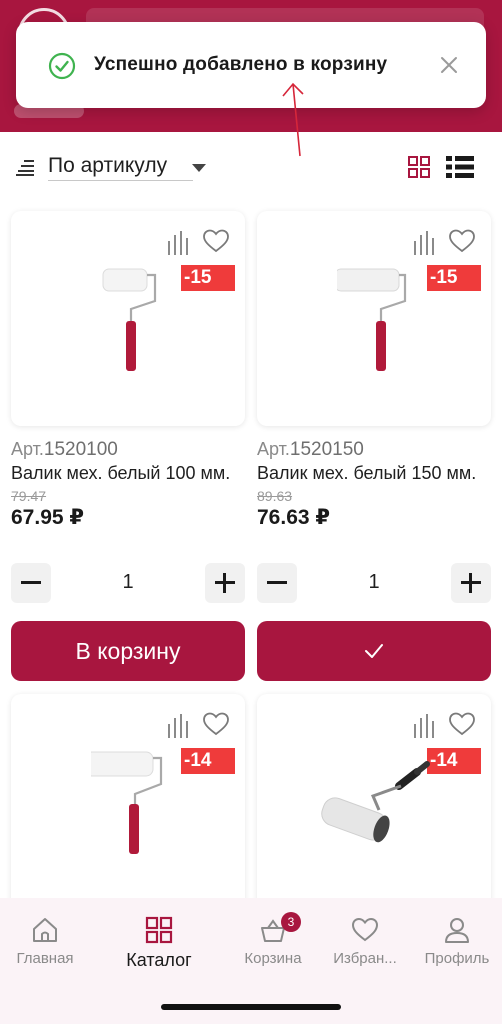  What do you see at coordinates (419, 167) in the screenshot?
I see `grid-view-icon` at bounding box center [419, 167].